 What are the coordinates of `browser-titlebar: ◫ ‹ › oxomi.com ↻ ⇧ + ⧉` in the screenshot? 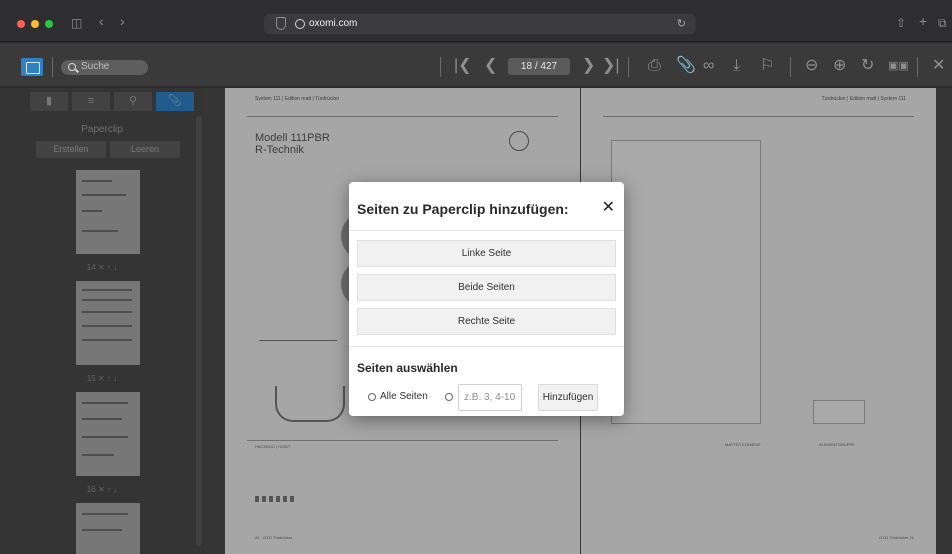 It's located at (476, 21).